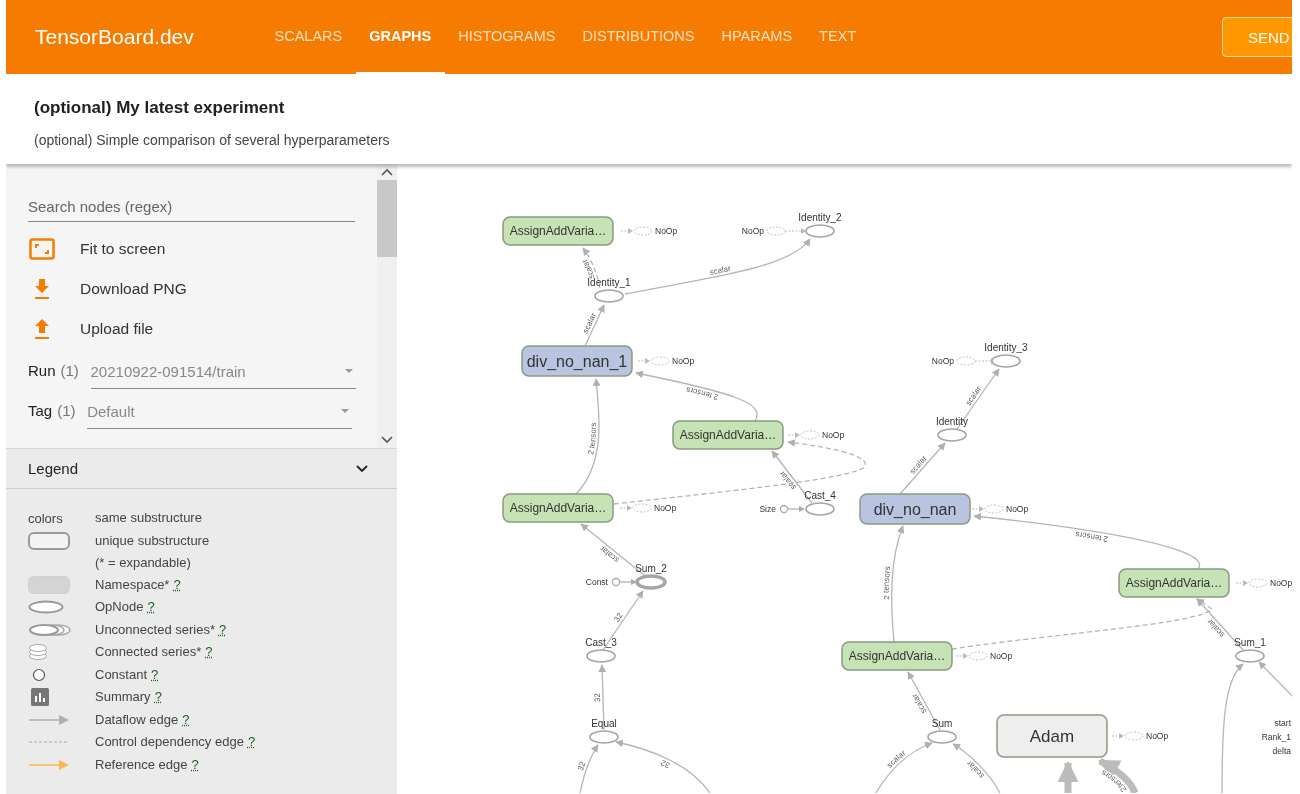  Describe the element at coordinates (40, 411) in the screenshot. I see `select-label: Tag` at that location.